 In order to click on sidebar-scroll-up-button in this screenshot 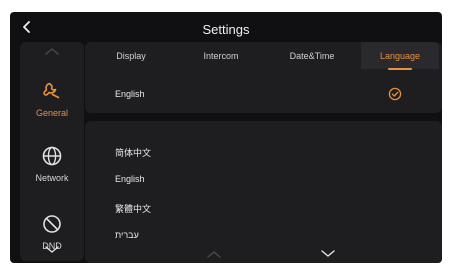, I will do `click(52, 51)`.